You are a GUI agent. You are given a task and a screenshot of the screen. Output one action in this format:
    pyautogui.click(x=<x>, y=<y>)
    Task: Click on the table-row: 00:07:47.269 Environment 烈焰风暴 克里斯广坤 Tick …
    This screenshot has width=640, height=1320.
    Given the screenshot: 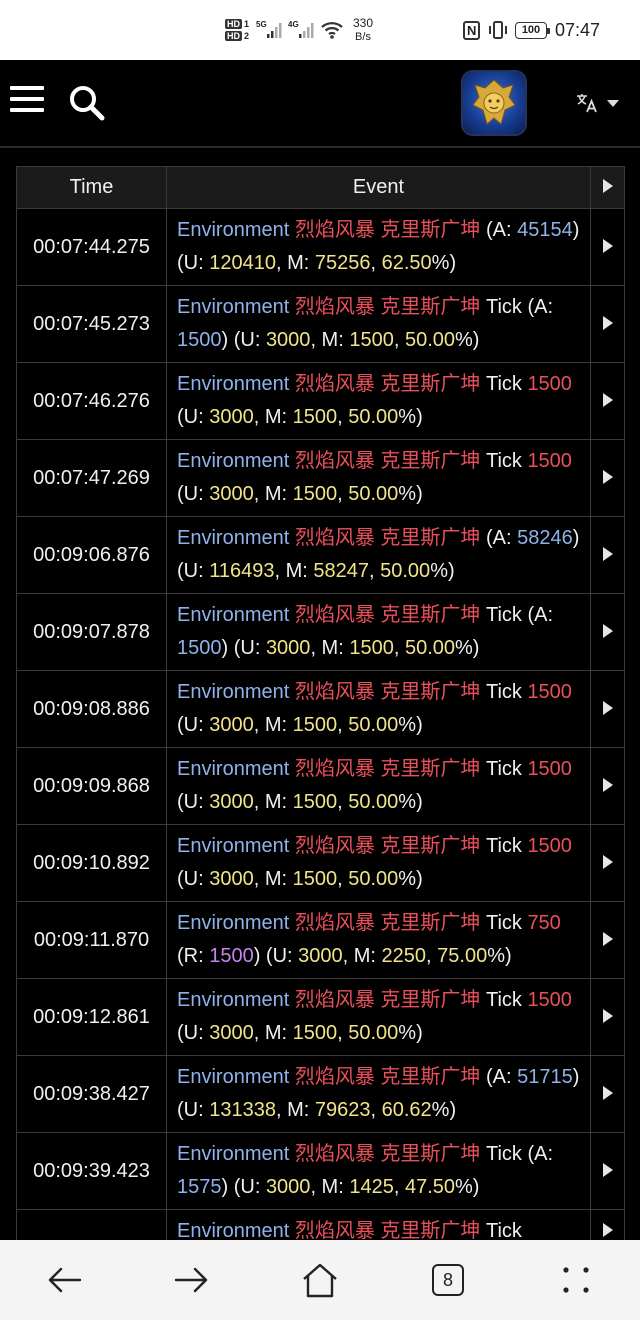 What is the action you would take?
    pyautogui.click(x=320, y=478)
    